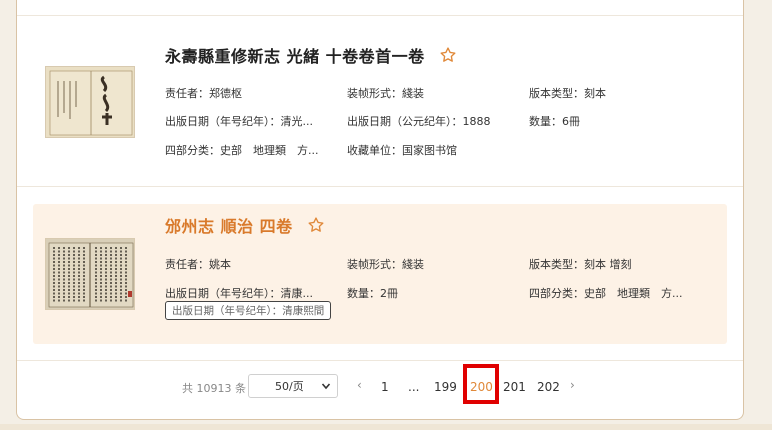  Describe the element at coordinates (481, 384) in the screenshot. I see `annotation-highlight-box` at that location.